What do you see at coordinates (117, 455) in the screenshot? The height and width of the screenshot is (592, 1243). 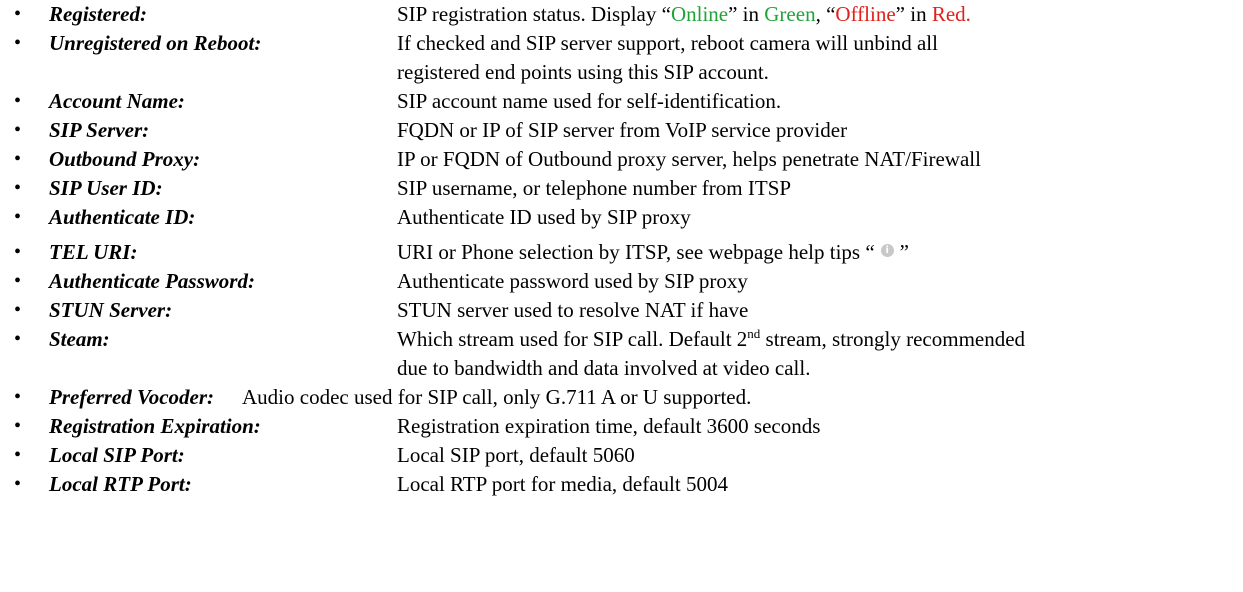 I see `term-local-sip-port: Local SIP Port:` at bounding box center [117, 455].